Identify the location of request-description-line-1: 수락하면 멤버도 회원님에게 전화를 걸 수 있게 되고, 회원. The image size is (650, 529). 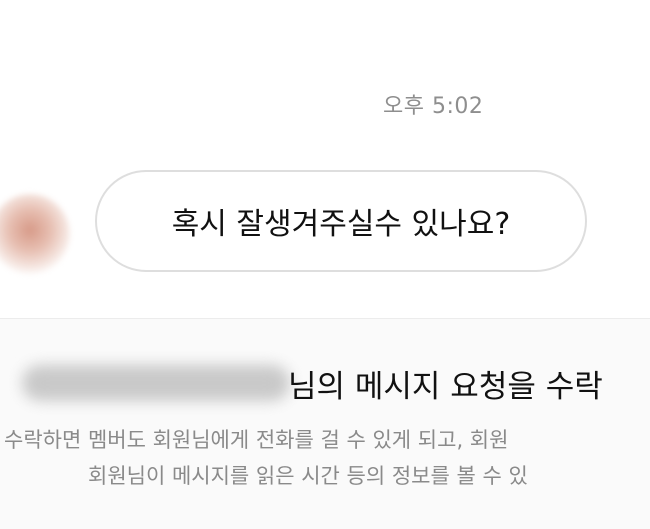
(256, 440).